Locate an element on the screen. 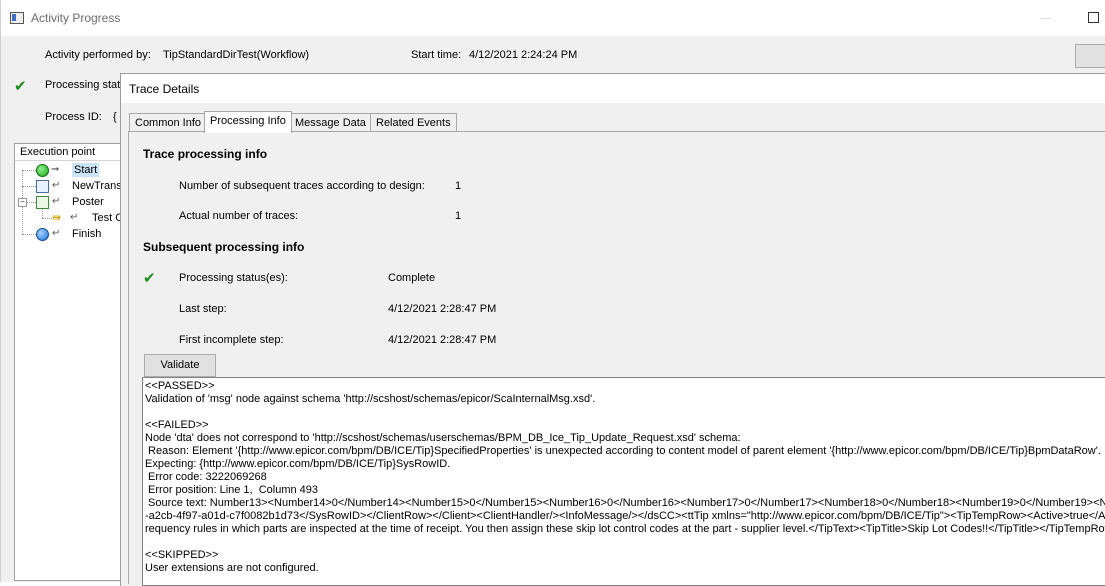 This screenshot has width=1105, height=586. collapse-toggle-icon: − is located at coordinates (22, 202).